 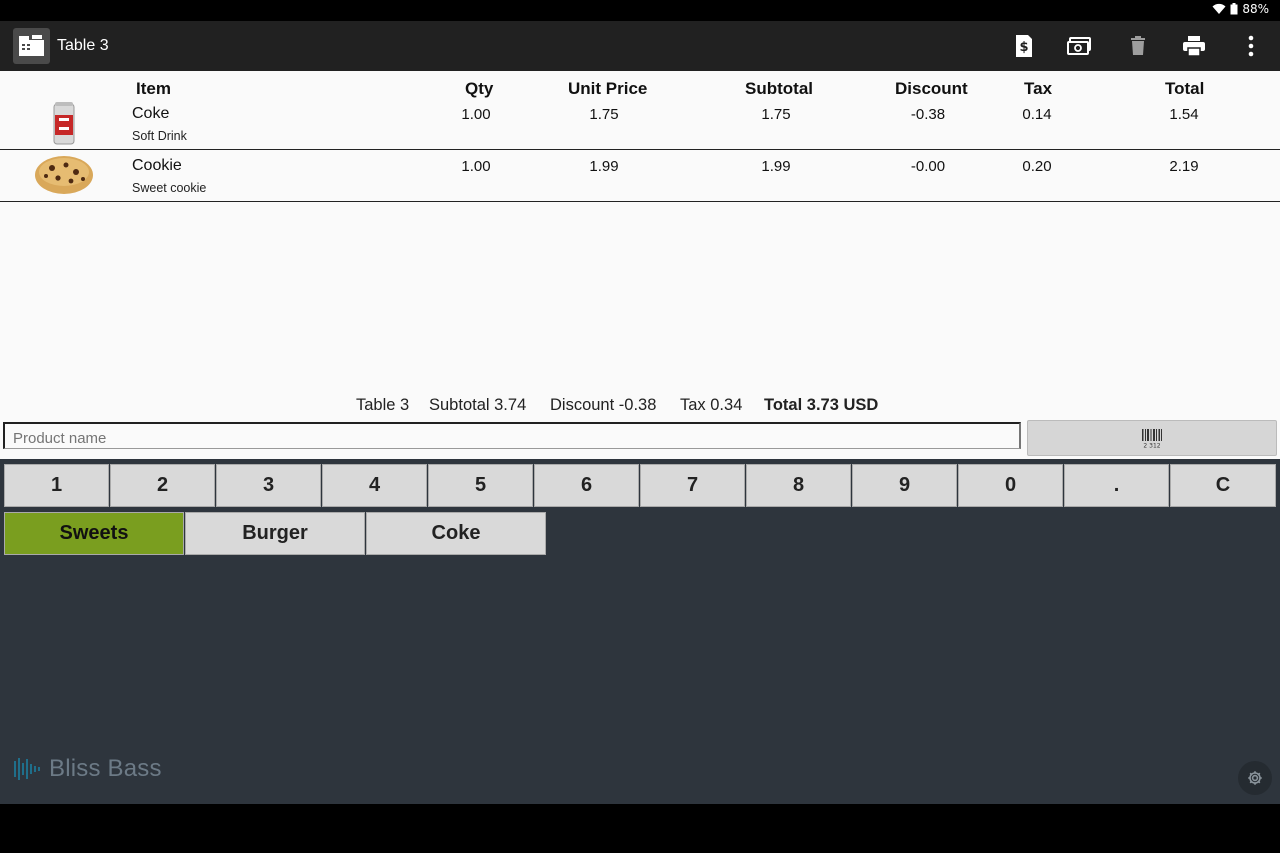 I want to click on header-unit-price: Unit Price, so click(x=608, y=88).